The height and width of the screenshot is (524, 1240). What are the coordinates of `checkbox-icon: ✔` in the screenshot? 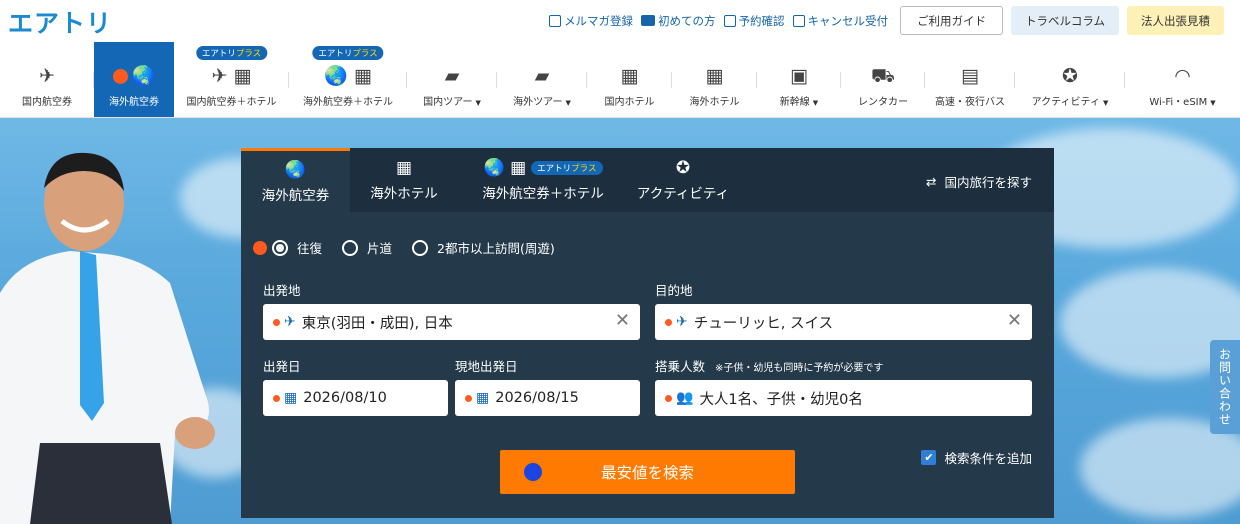 It's located at (929, 457).